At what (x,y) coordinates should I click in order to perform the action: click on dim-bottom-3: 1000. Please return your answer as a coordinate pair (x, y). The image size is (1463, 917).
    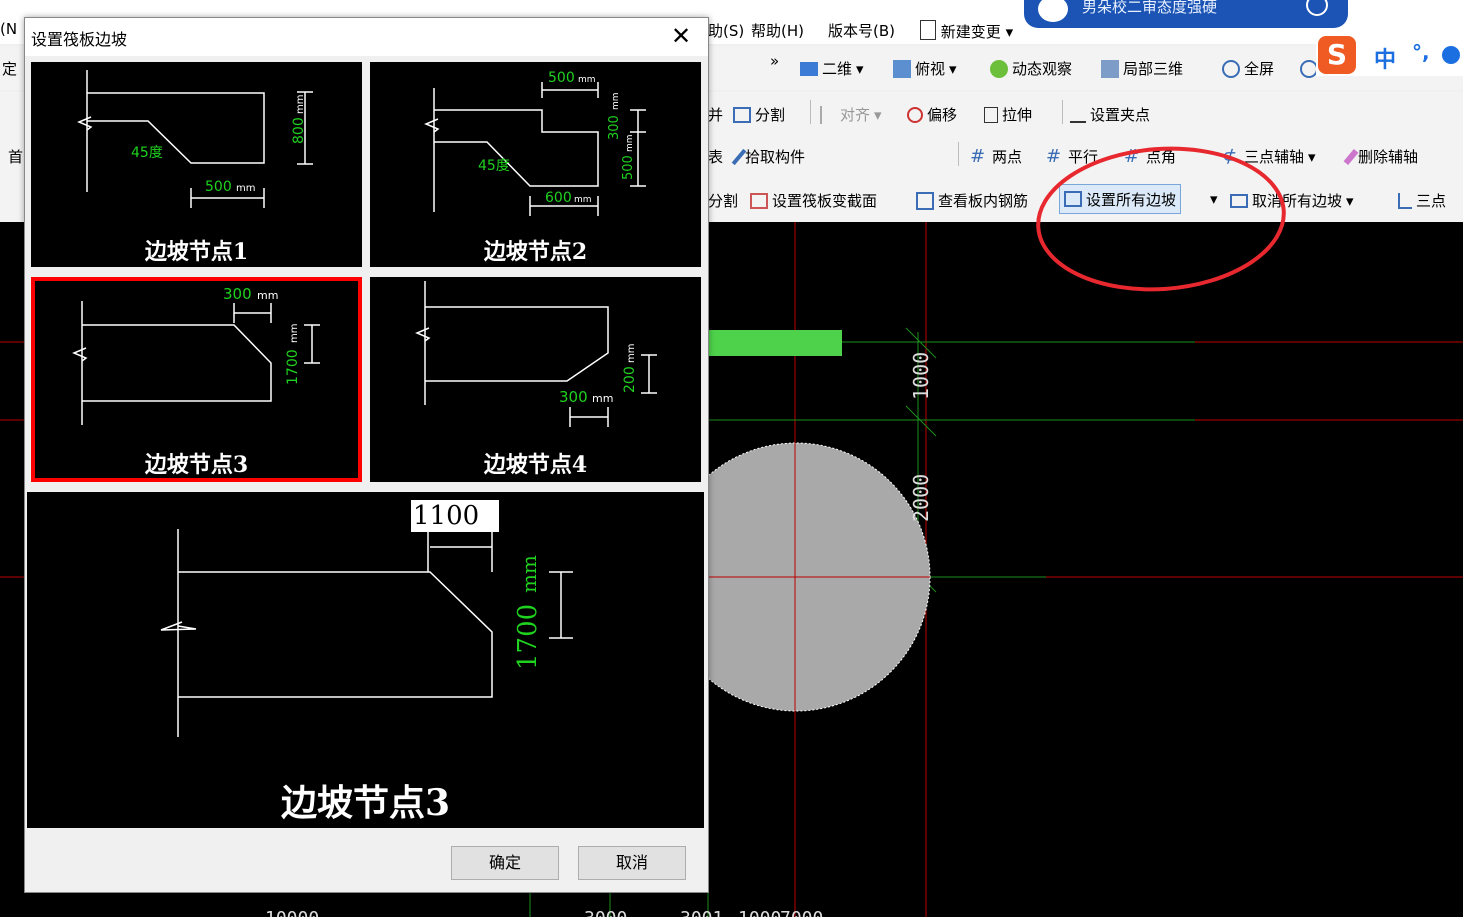
    Looking at the image, I should click on (759, 912).